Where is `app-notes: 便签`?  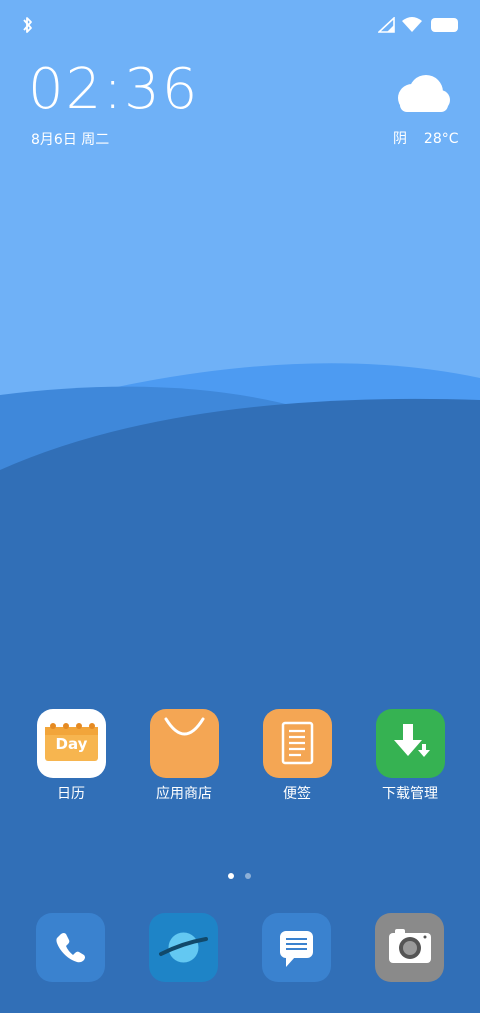 app-notes: 便签 is located at coordinates (297, 756).